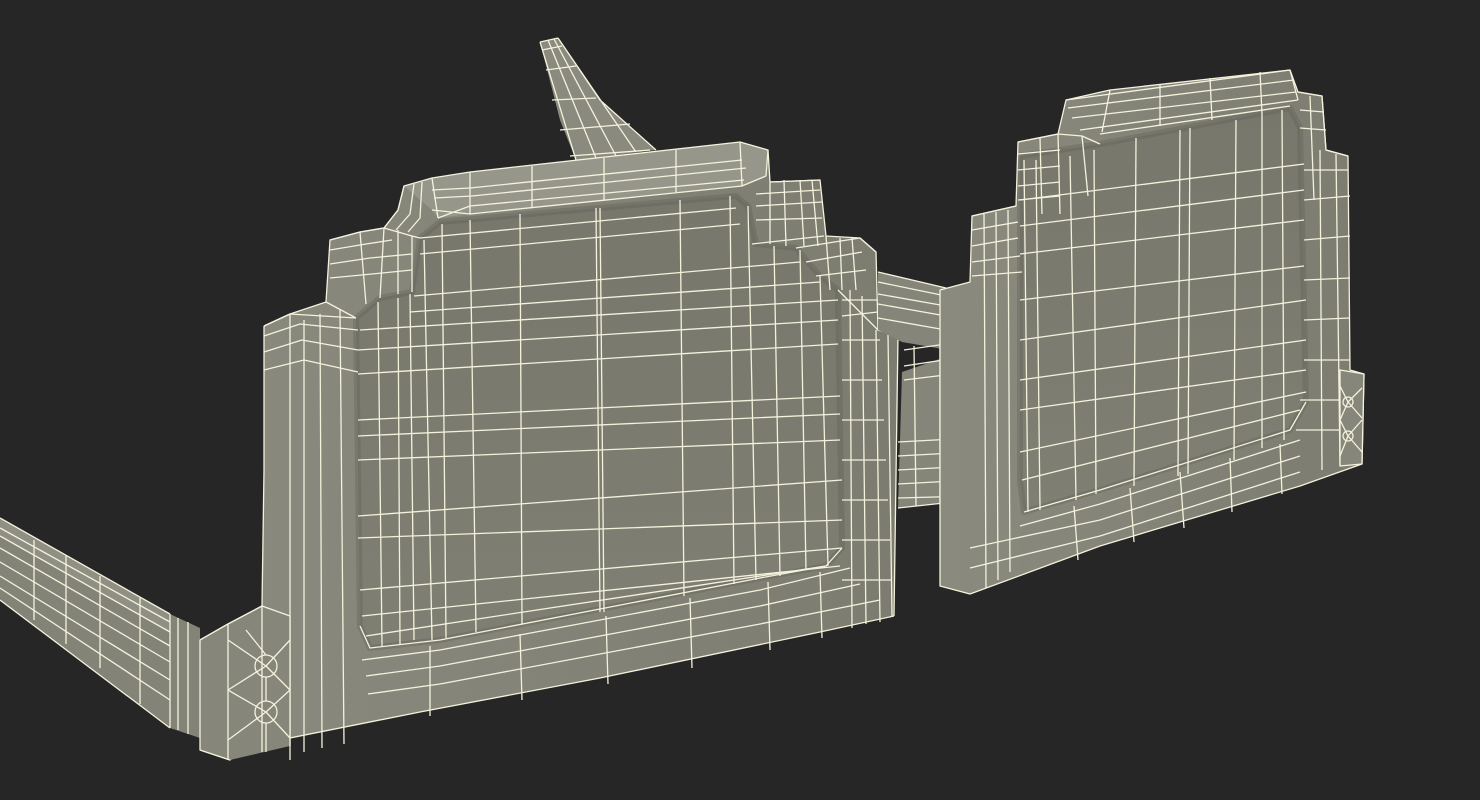  I want to click on right-temple-arm, so click(598, 99).